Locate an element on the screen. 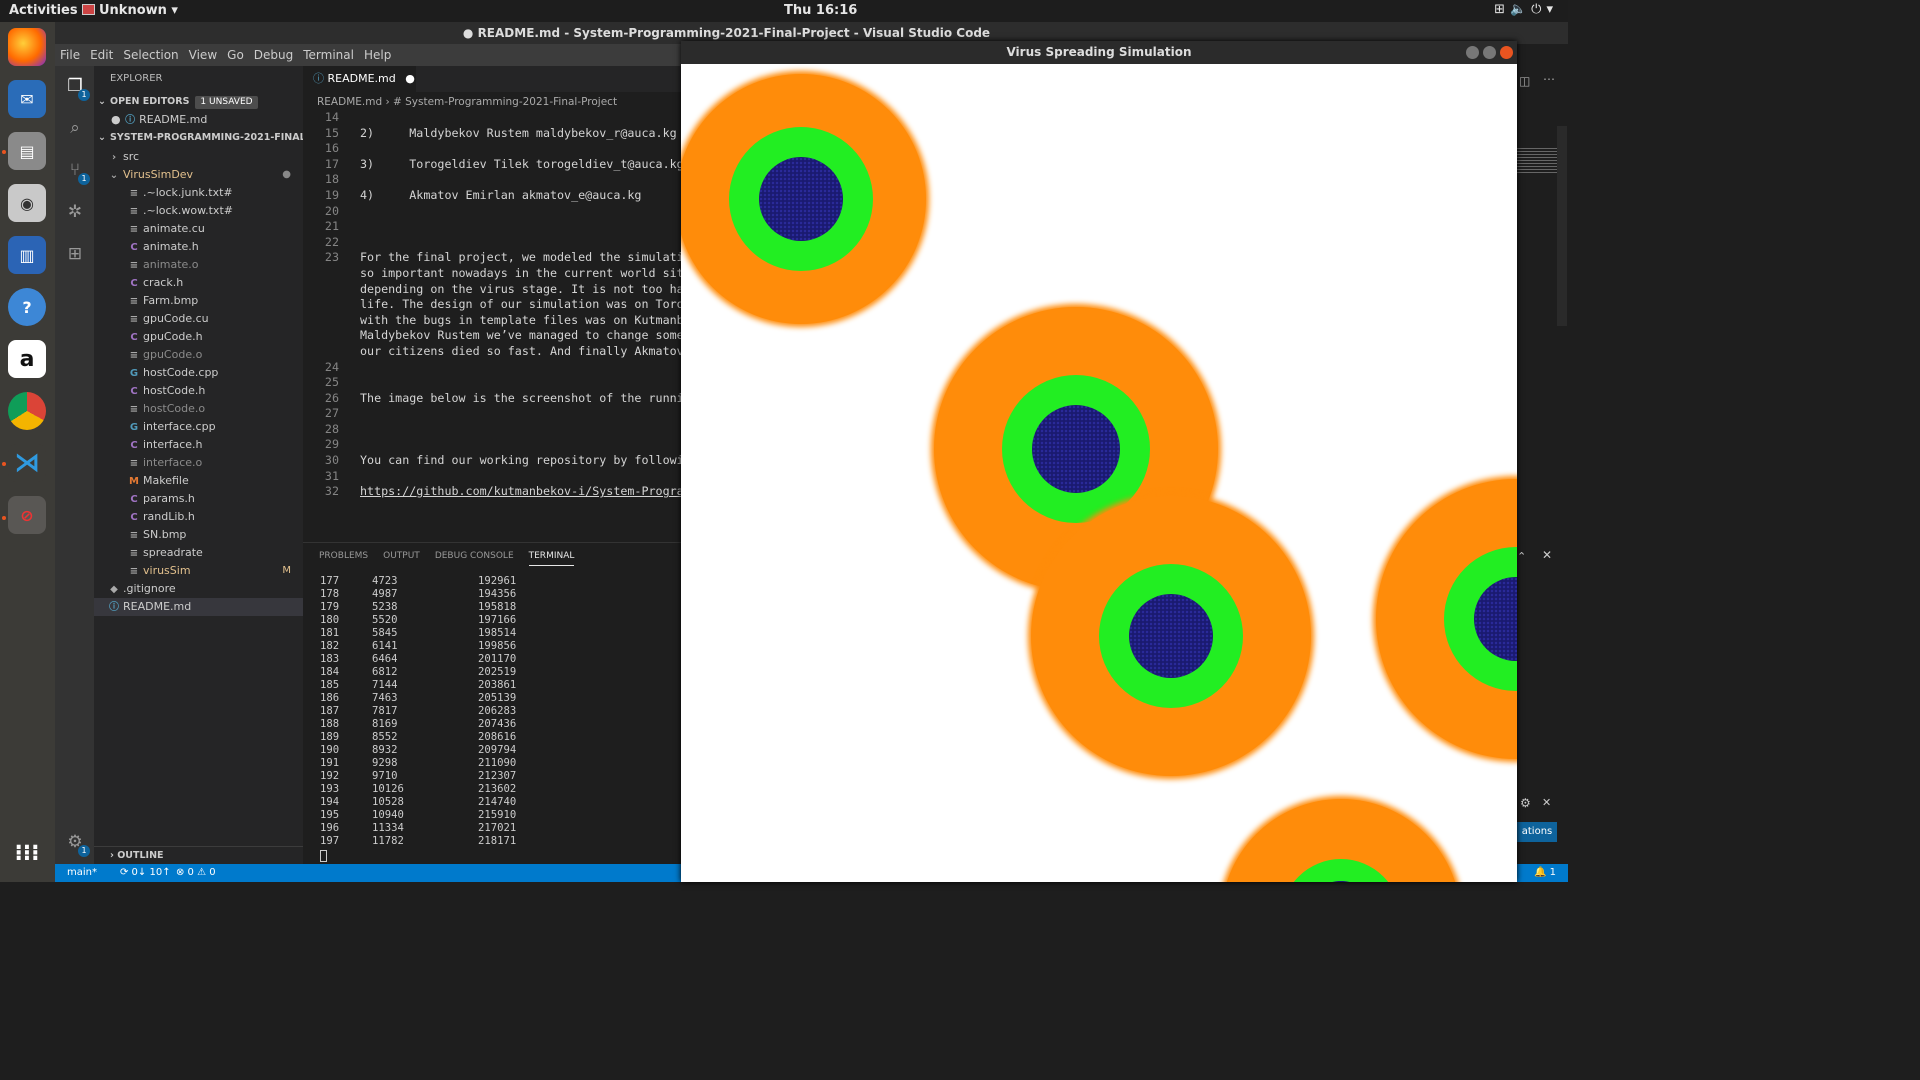  amazon-icon: a is located at coordinates (27, 359).